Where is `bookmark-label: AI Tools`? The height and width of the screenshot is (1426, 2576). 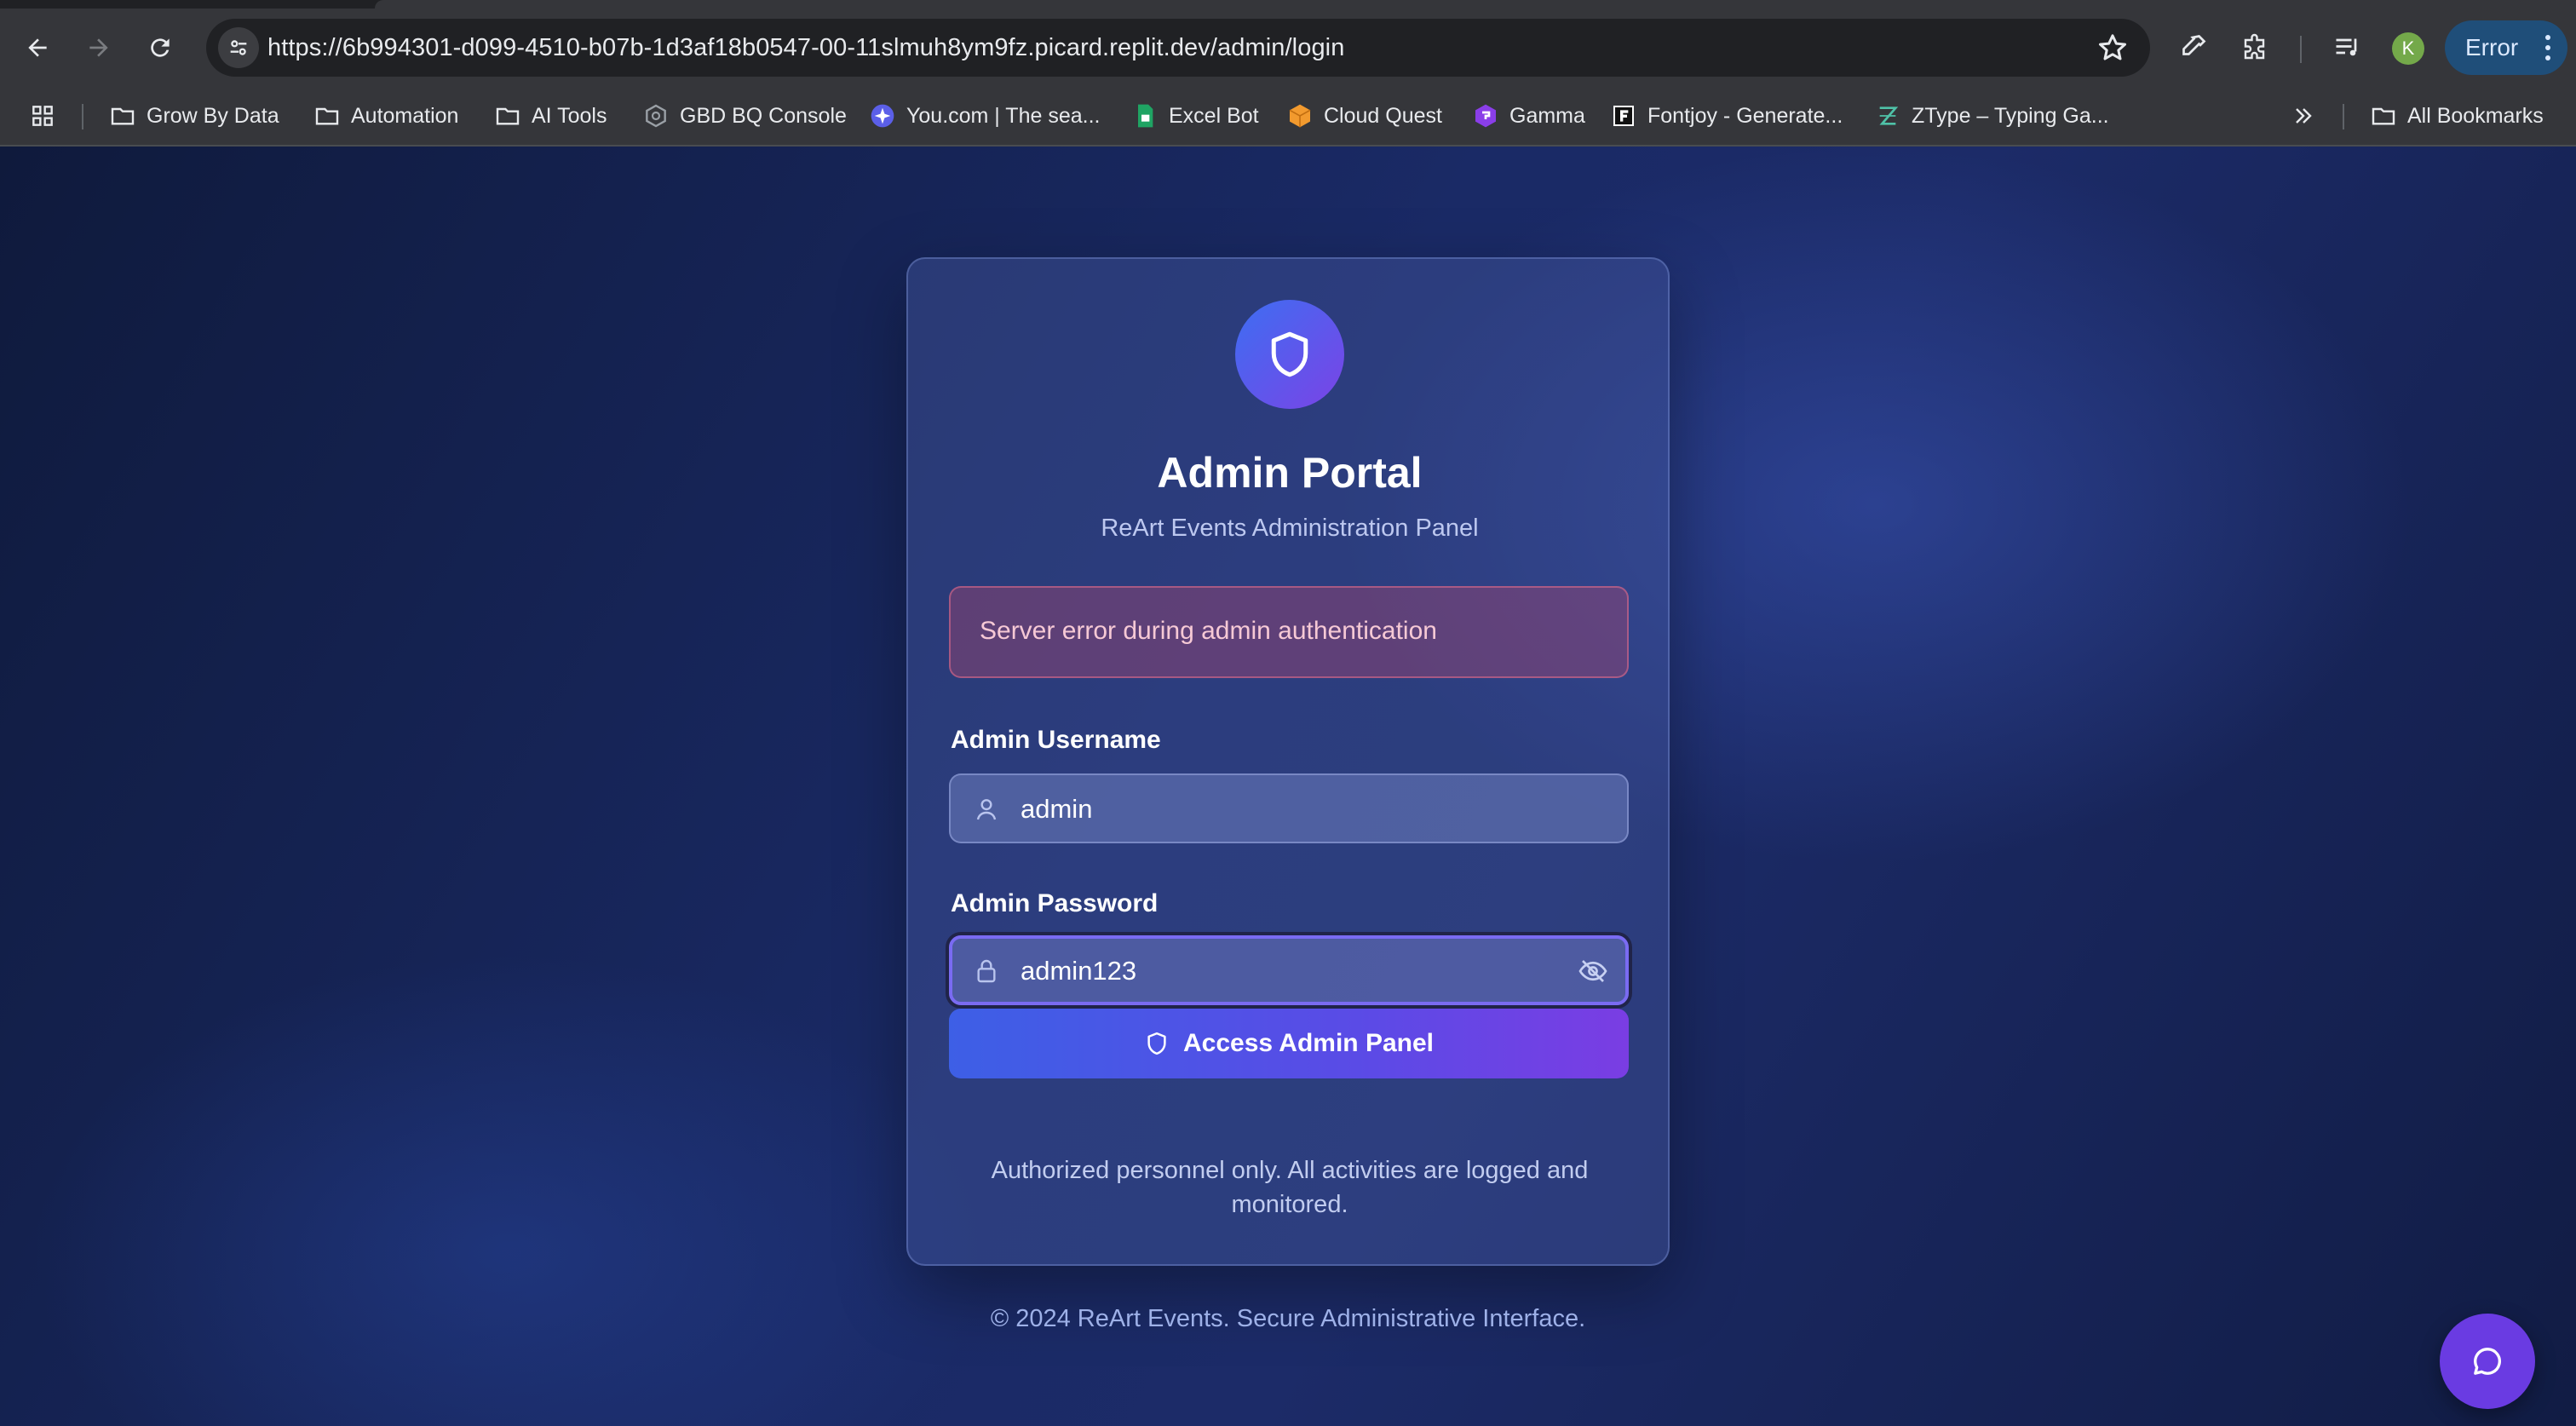
bookmark-label: AI Tools is located at coordinates (569, 116).